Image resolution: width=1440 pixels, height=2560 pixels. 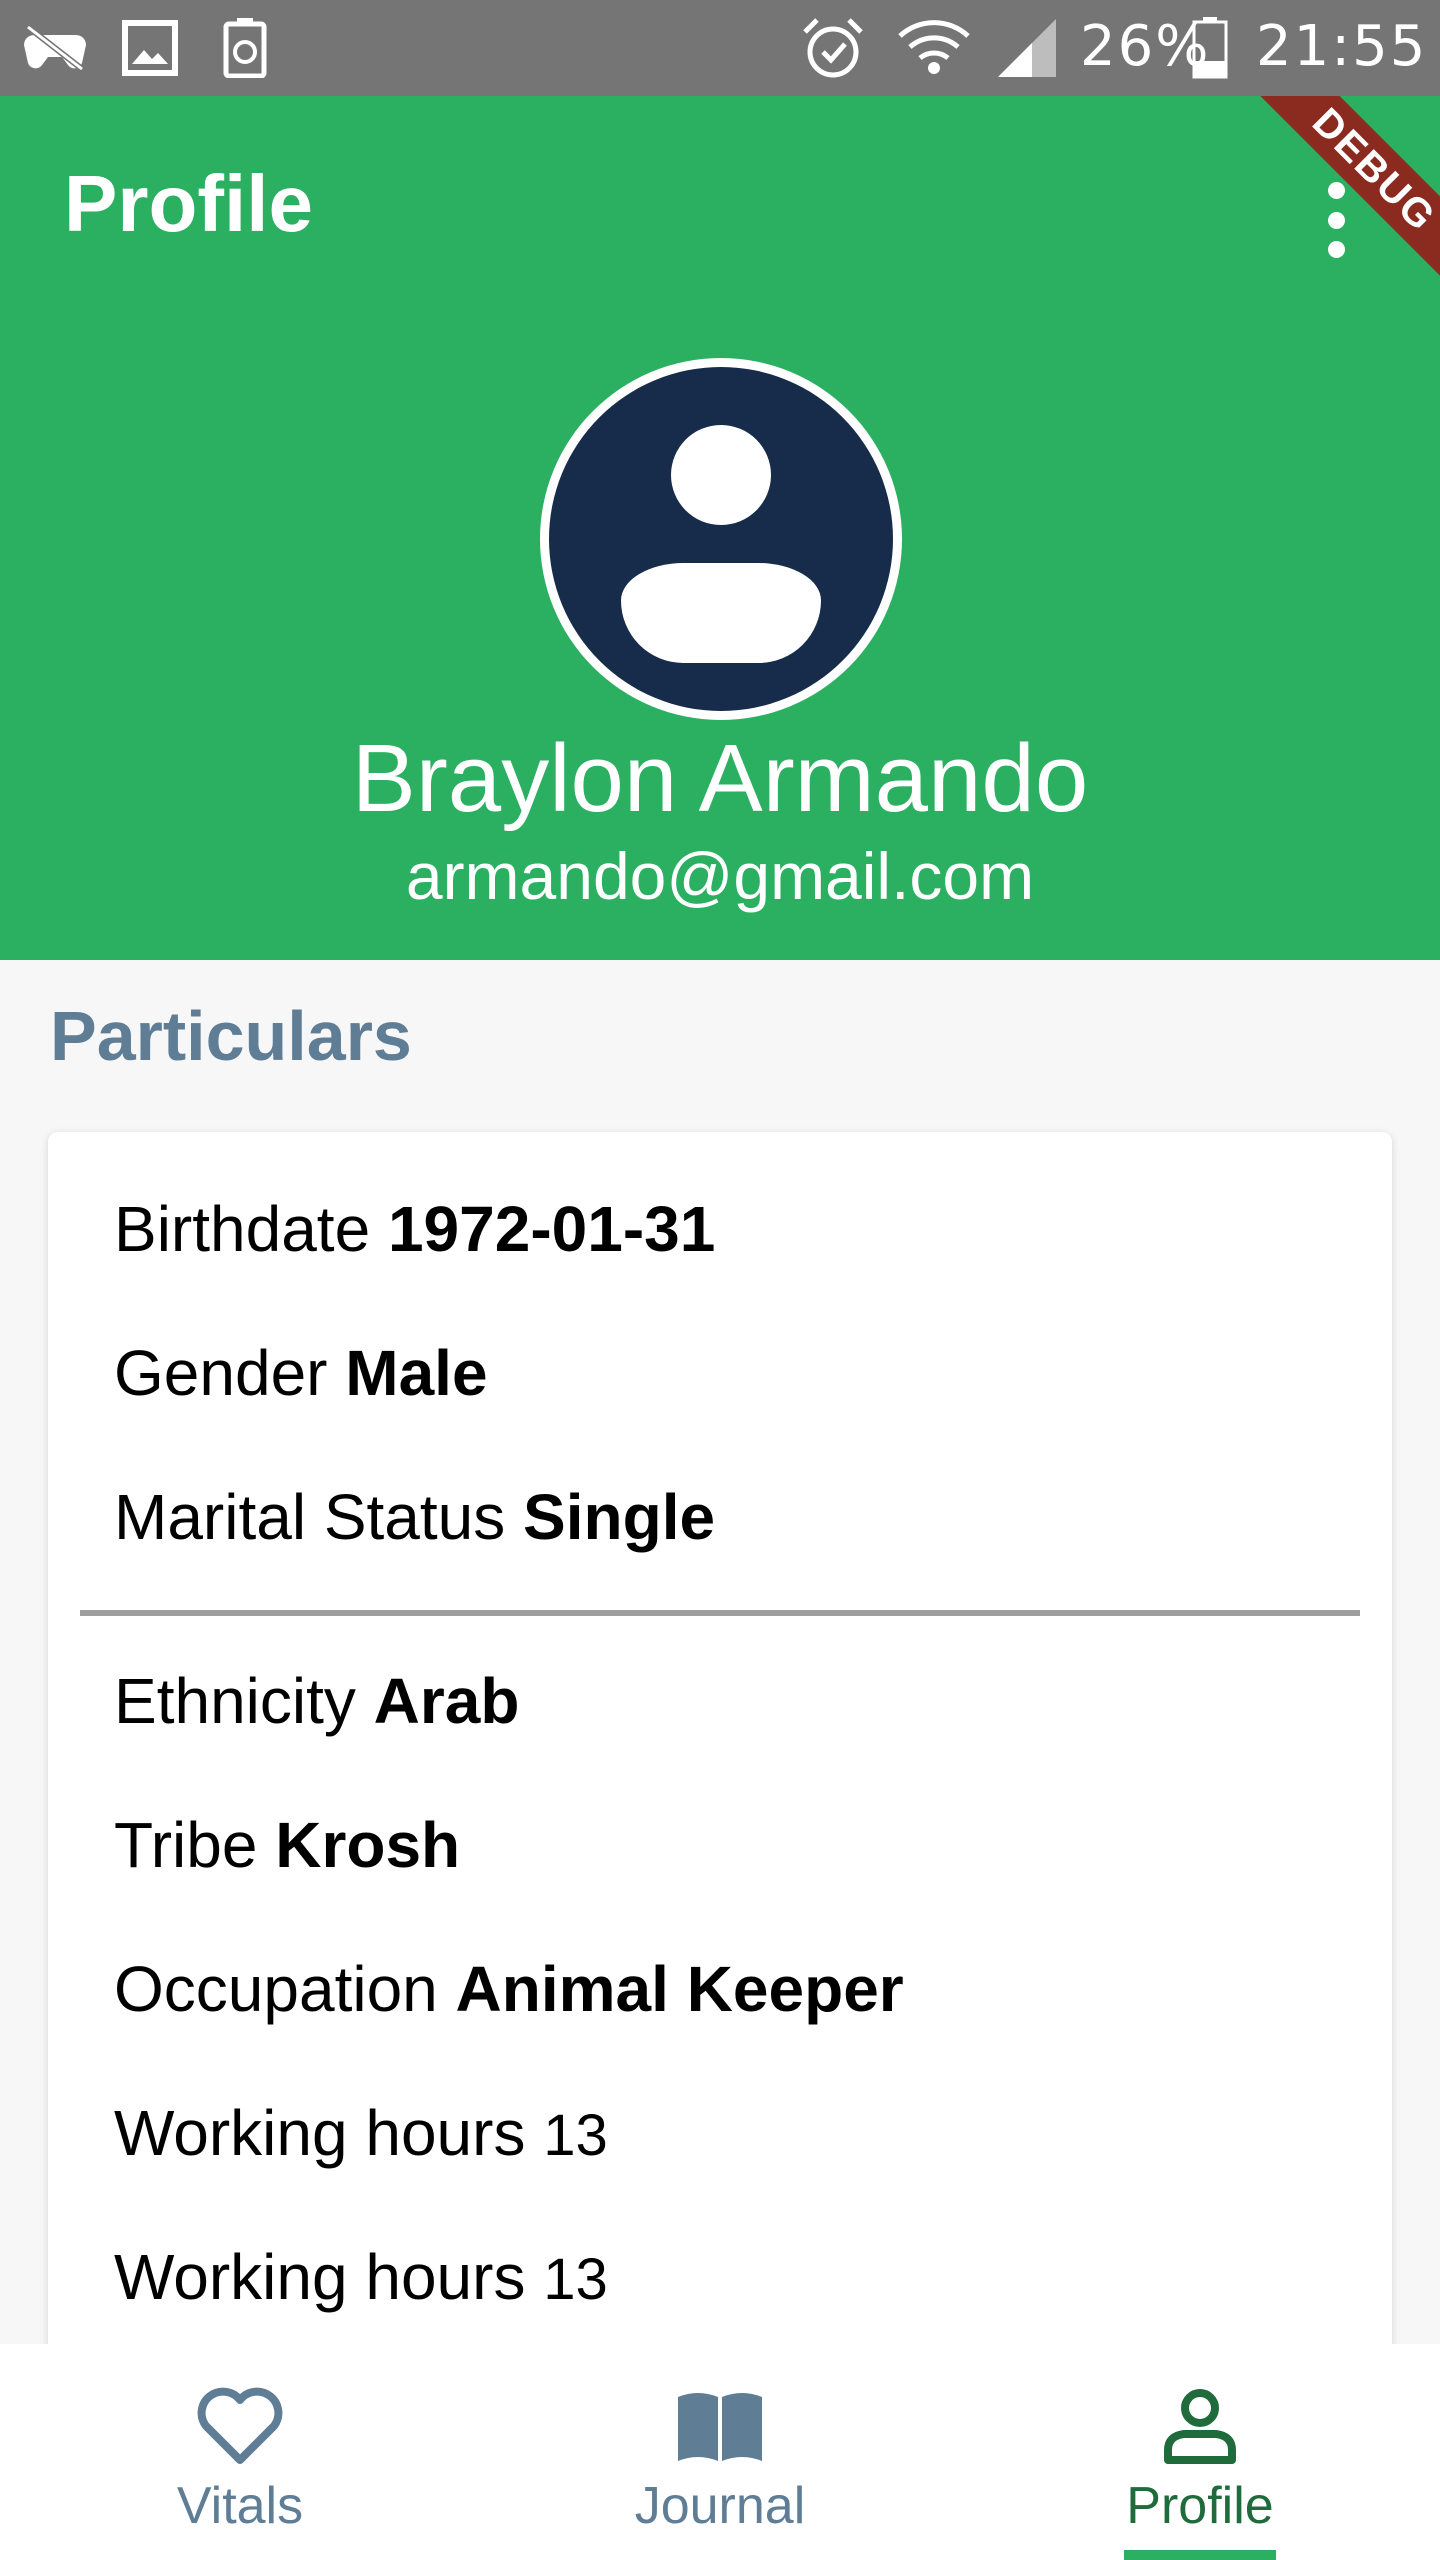 What do you see at coordinates (240, 2426) in the screenshot?
I see `heart-icon` at bounding box center [240, 2426].